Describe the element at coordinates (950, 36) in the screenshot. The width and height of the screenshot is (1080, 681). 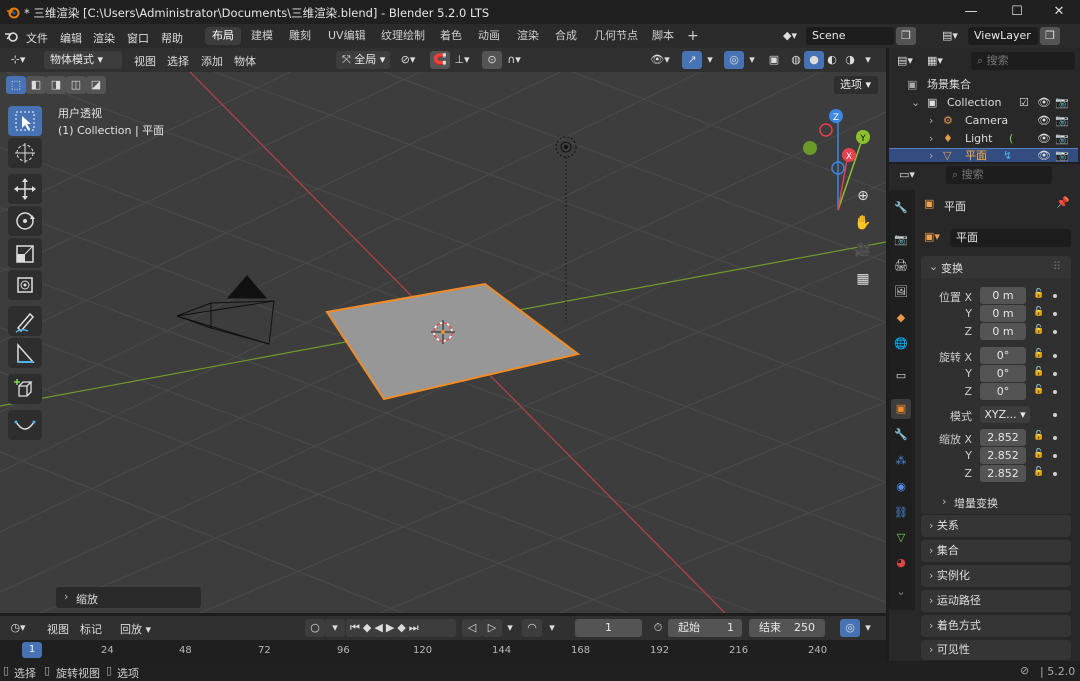
I see `view-layer-icon: ▤▾` at that location.